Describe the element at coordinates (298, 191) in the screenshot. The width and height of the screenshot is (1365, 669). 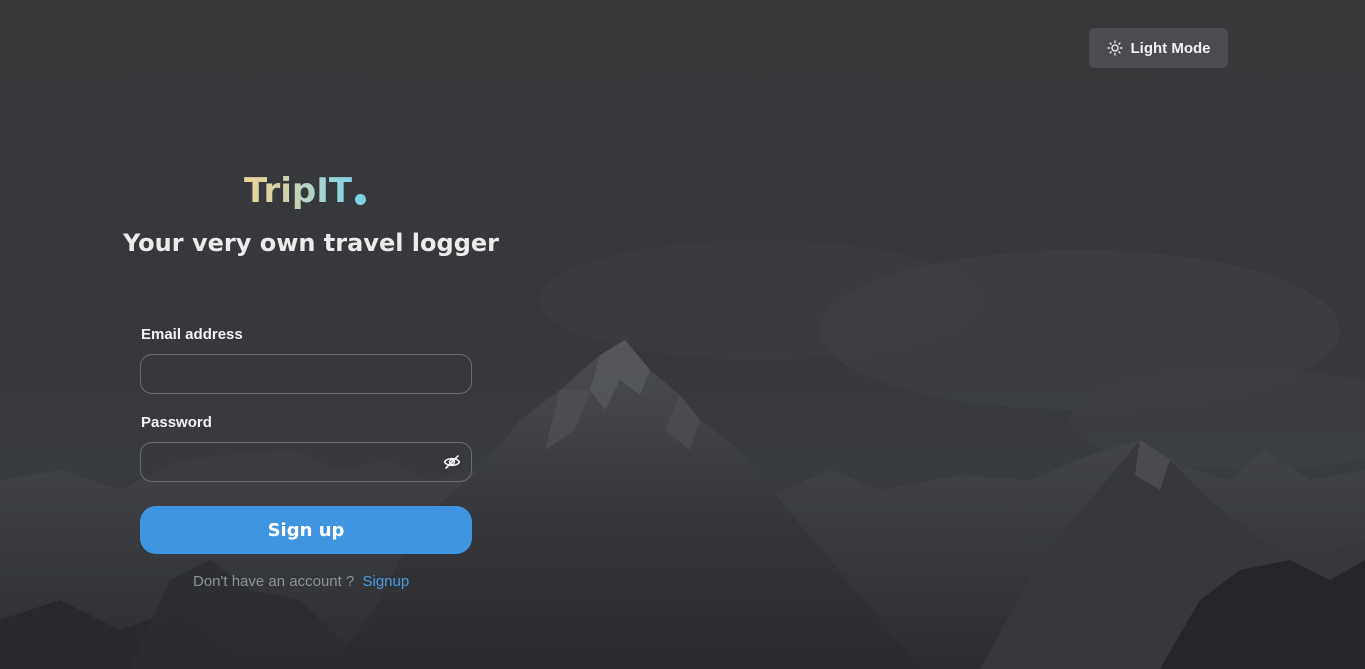
I see `brand-logo-text: TripIT` at that location.